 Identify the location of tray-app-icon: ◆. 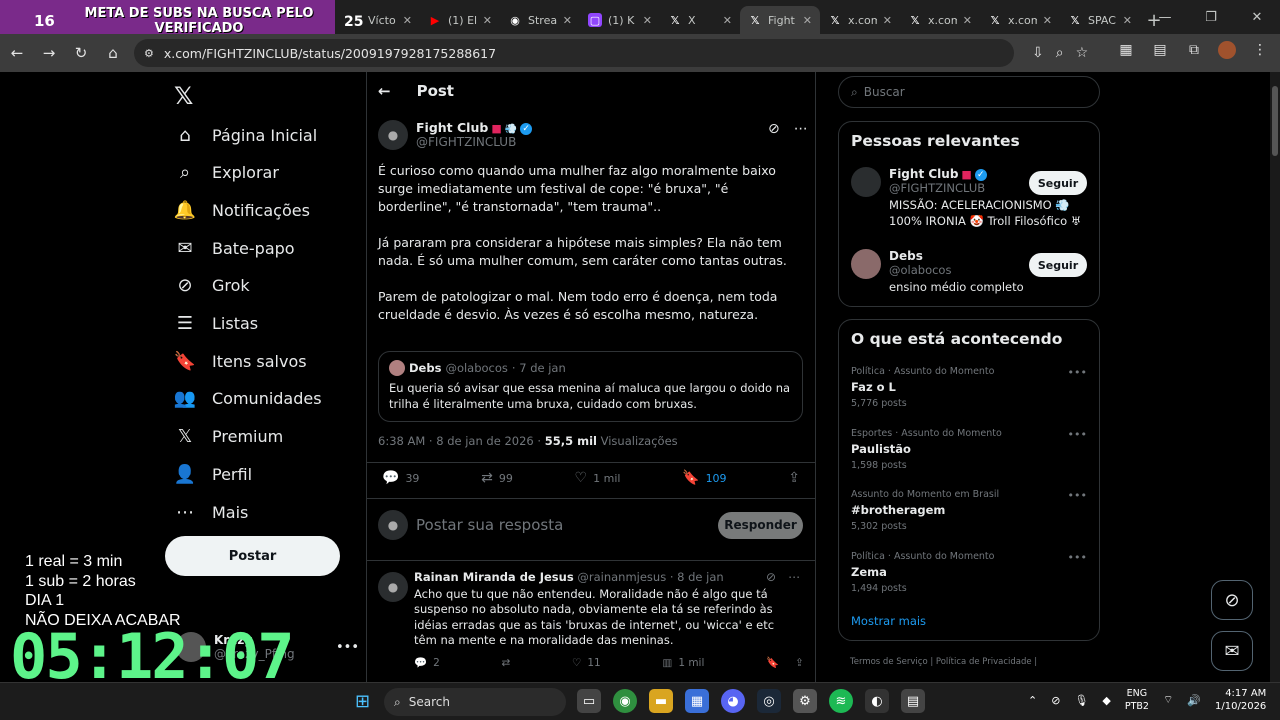
(1106, 700).